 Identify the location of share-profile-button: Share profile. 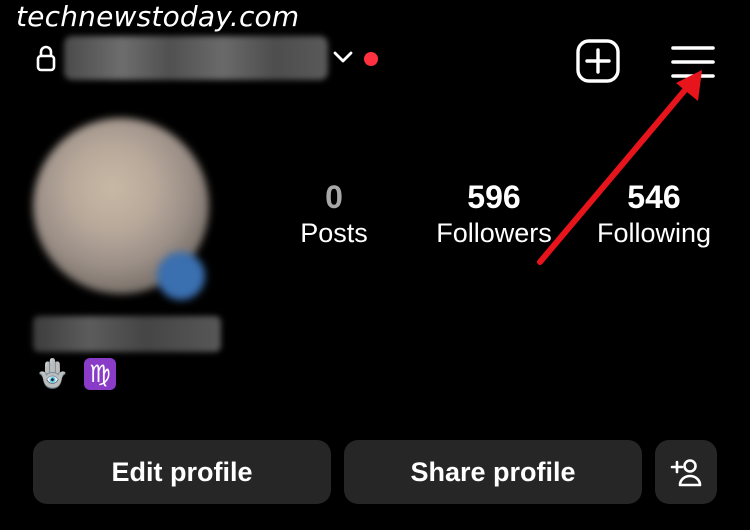
(493, 472).